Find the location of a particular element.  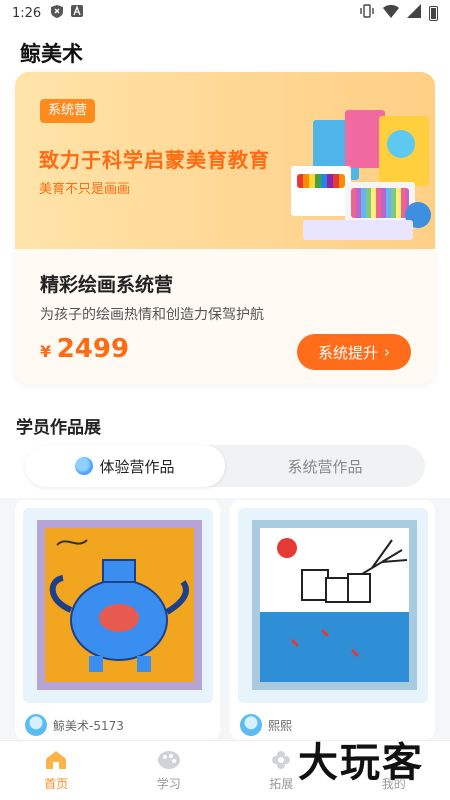

vibrate-icon is located at coordinates (367, 13).